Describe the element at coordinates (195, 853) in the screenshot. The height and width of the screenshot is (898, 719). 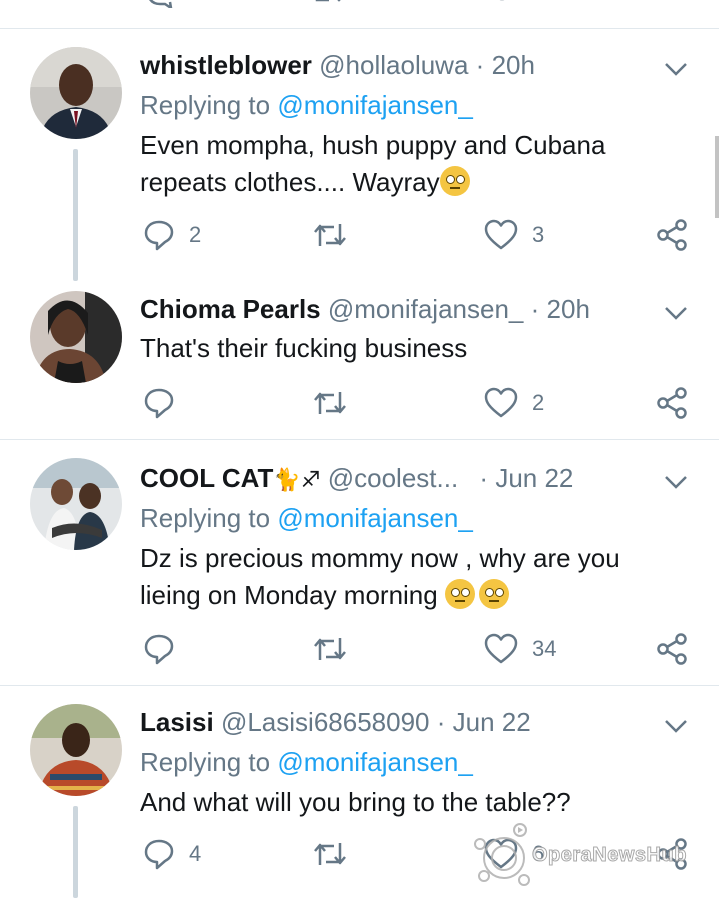
I see `reply-count: 4` at that location.